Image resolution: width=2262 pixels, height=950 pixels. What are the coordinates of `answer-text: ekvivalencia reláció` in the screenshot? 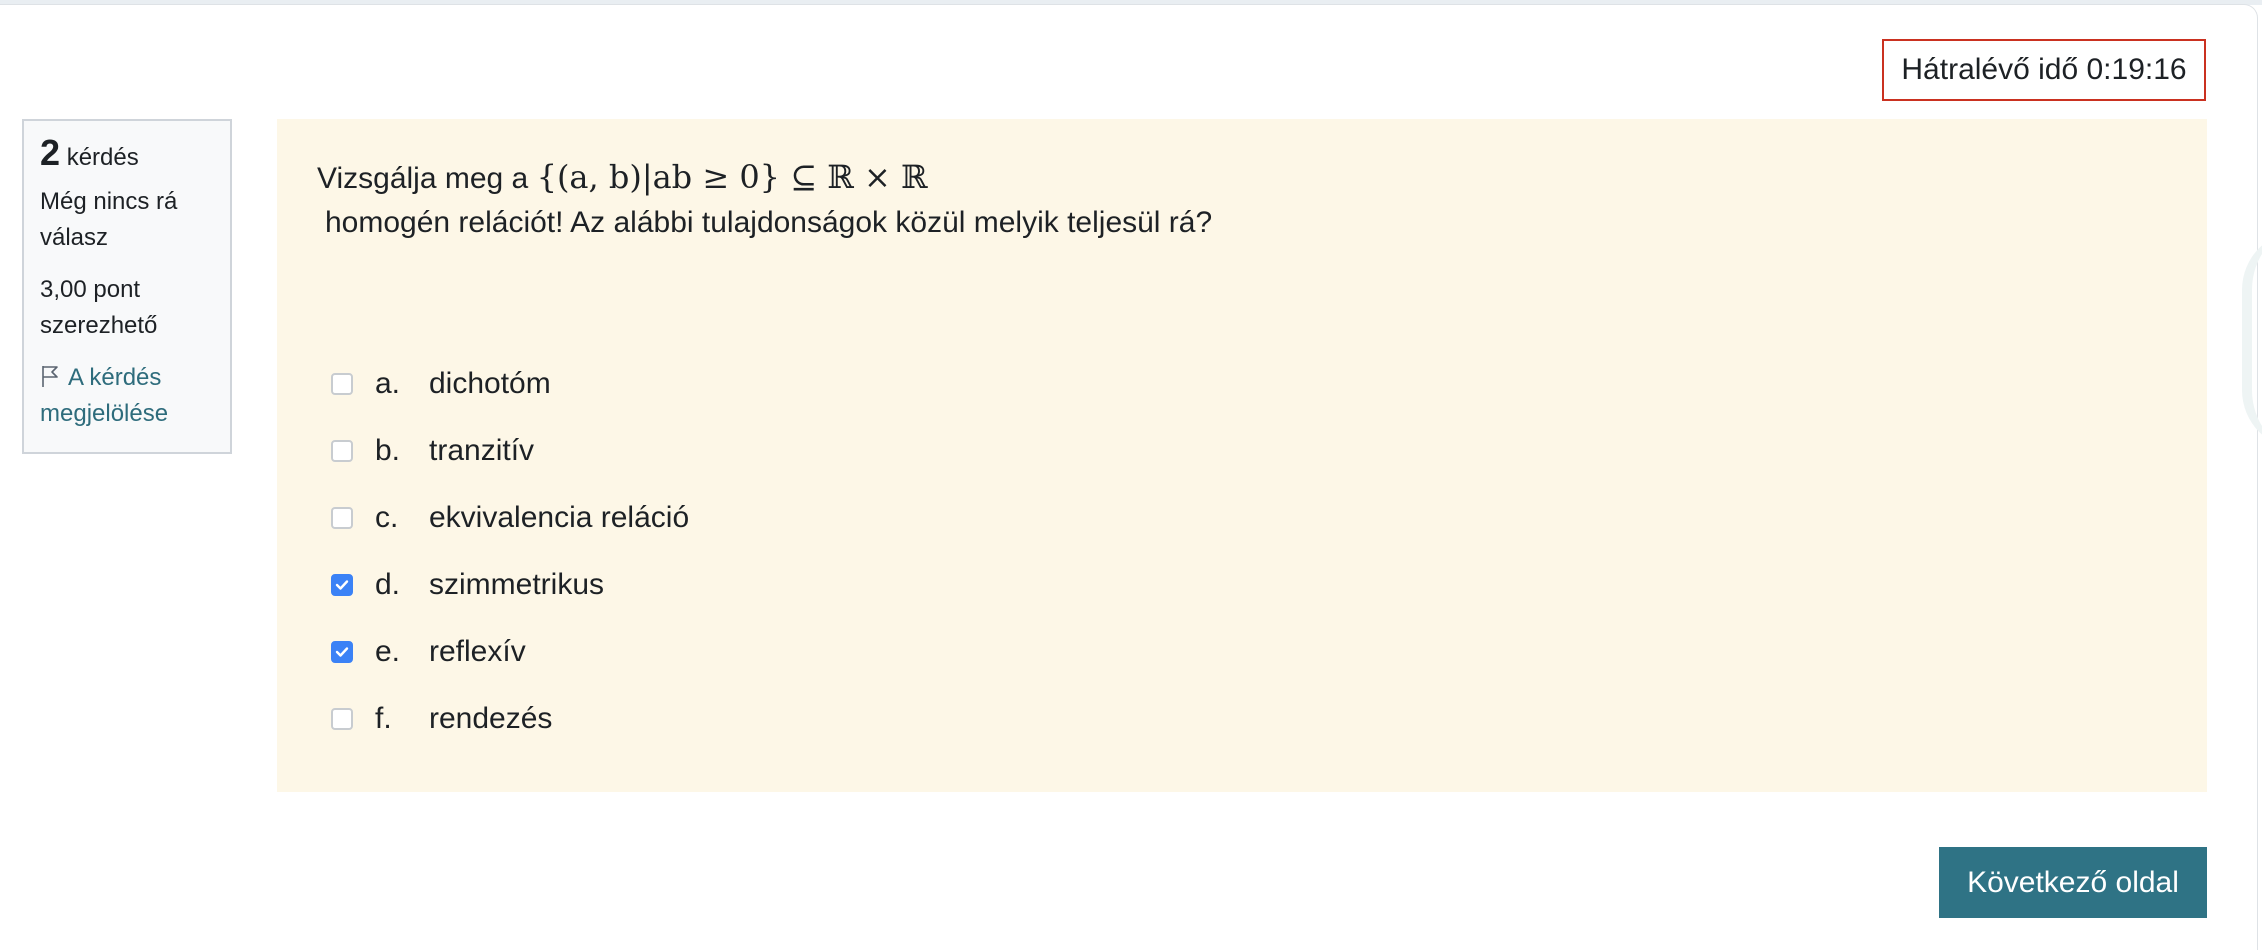 It's located at (559, 517).